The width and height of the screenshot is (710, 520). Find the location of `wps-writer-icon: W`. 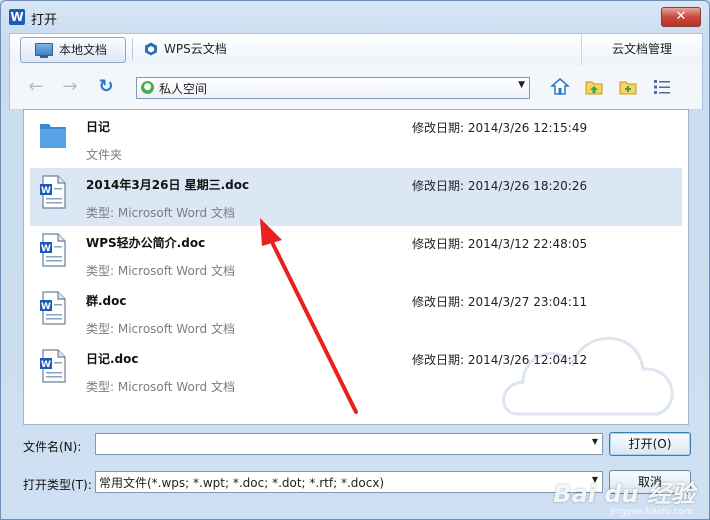

wps-writer-icon: W is located at coordinates (17, 17).